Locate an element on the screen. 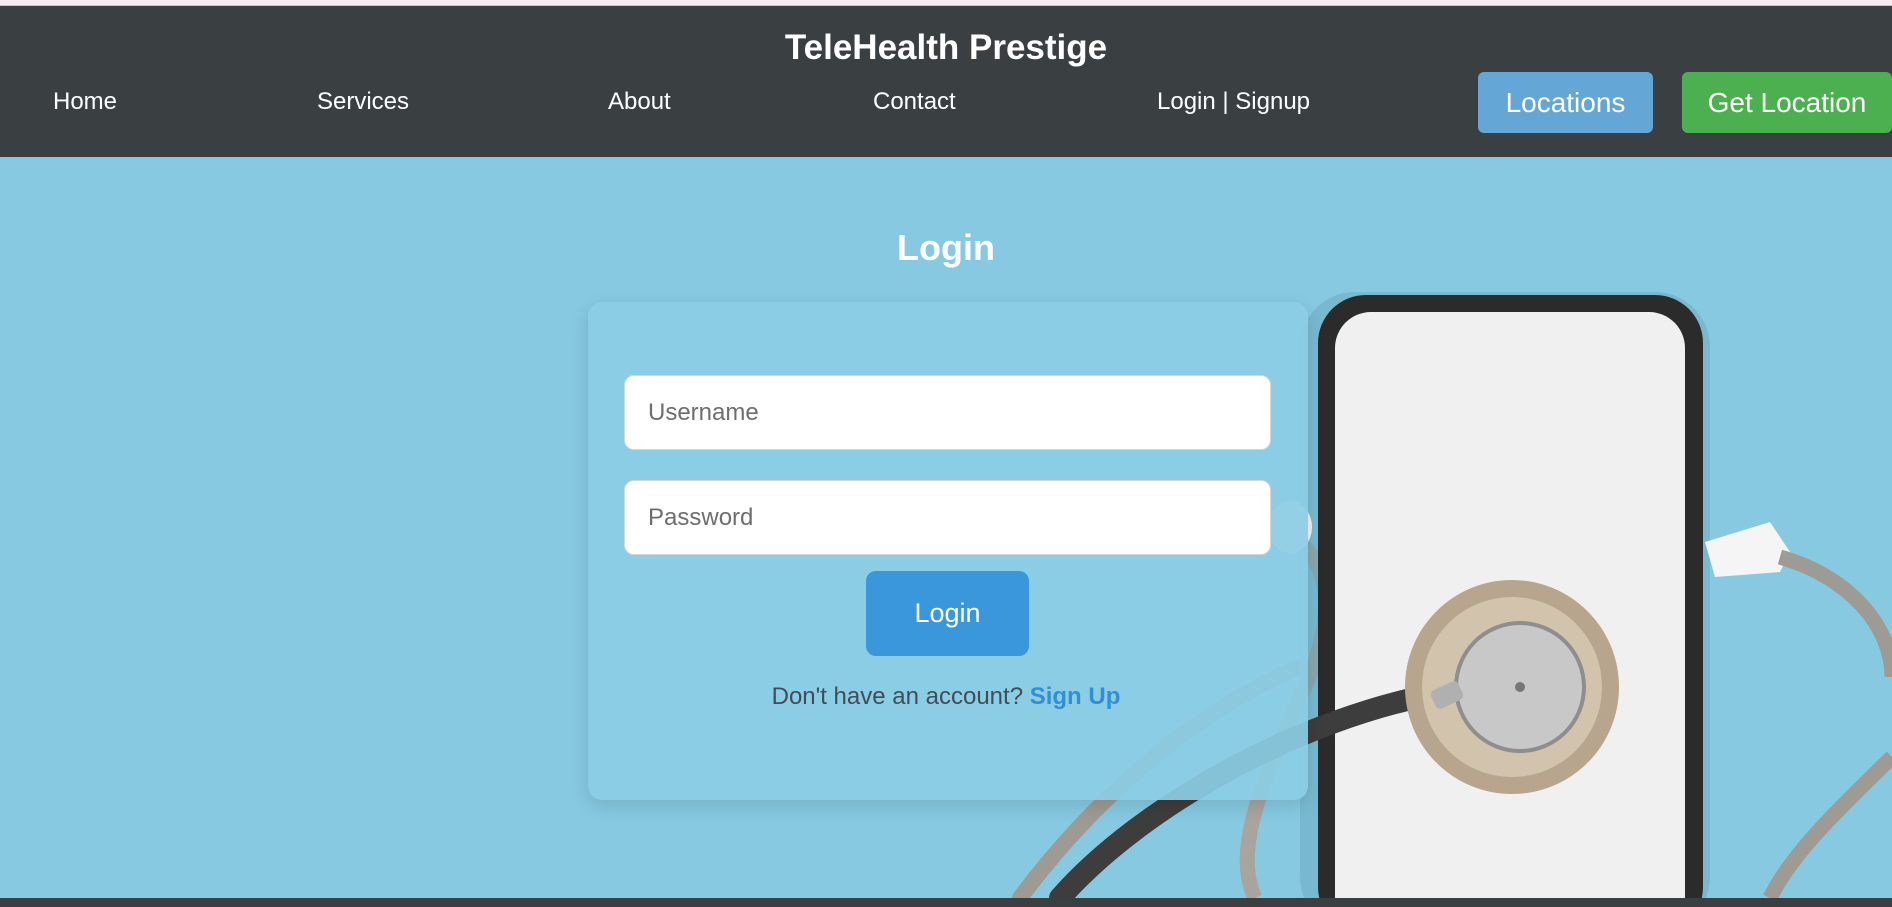 This screenshot has width=1892, height=907. earpiece-right is located at coordinates (1747, 549).